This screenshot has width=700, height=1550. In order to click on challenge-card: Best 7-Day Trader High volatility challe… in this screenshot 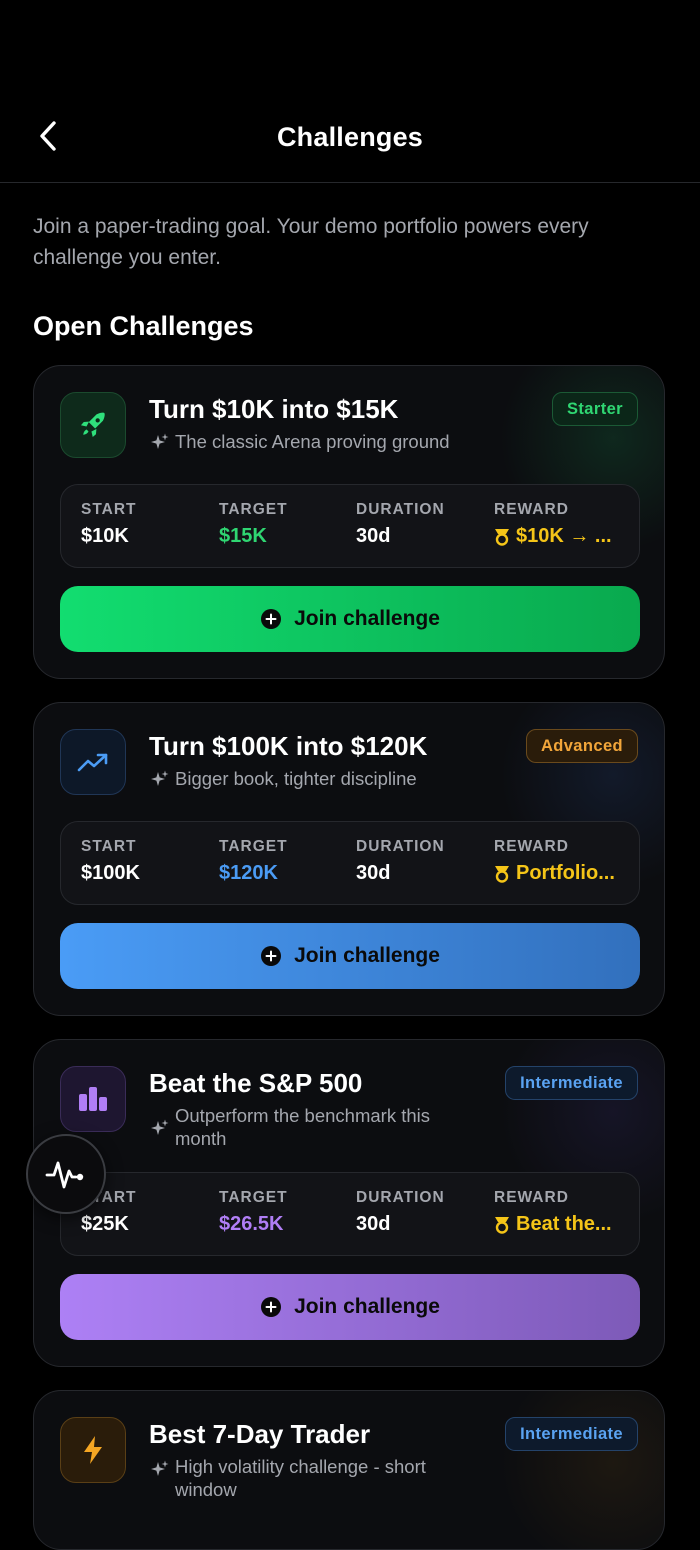, I will do `click(349, 1470)`.